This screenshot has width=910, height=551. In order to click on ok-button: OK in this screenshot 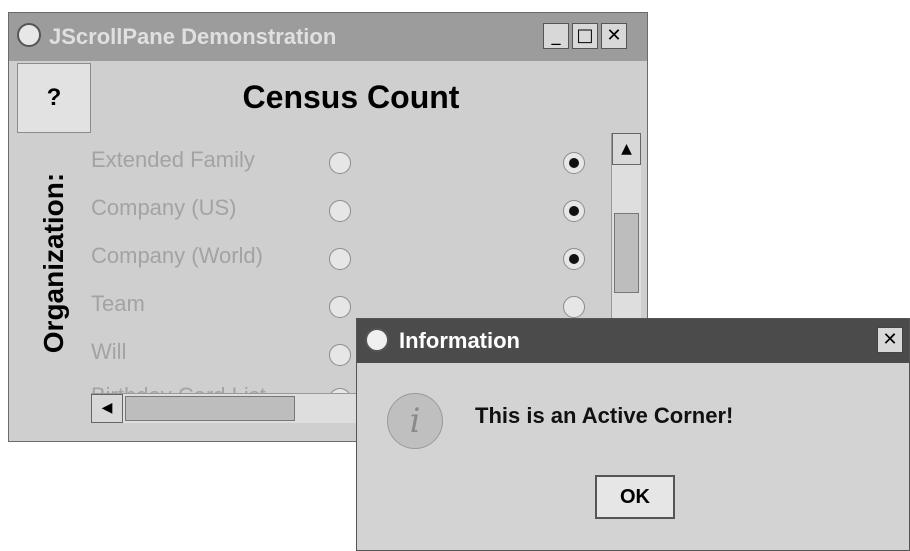, I will do `click(635, 497)`.